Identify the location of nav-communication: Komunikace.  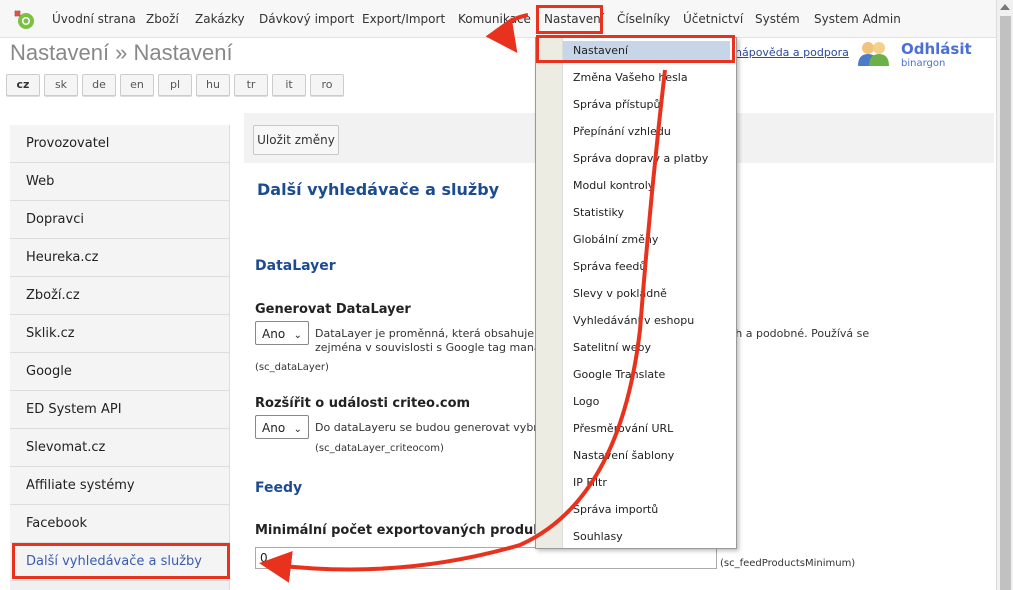
(494, 19).